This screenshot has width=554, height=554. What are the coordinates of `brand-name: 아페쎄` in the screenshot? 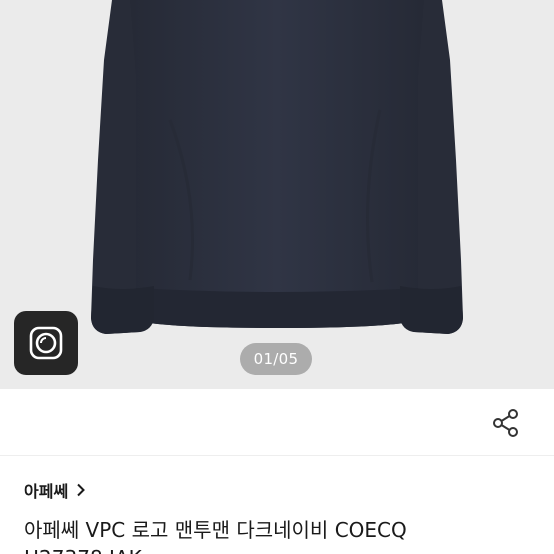 It's located at (46, 491).